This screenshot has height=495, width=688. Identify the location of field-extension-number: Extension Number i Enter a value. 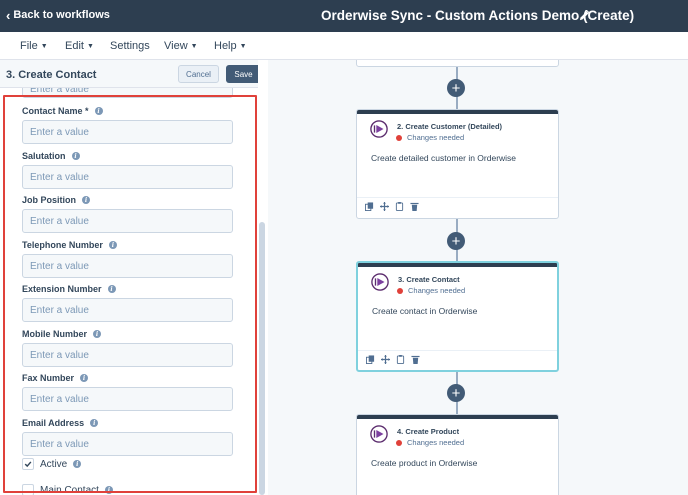
(128, 302).